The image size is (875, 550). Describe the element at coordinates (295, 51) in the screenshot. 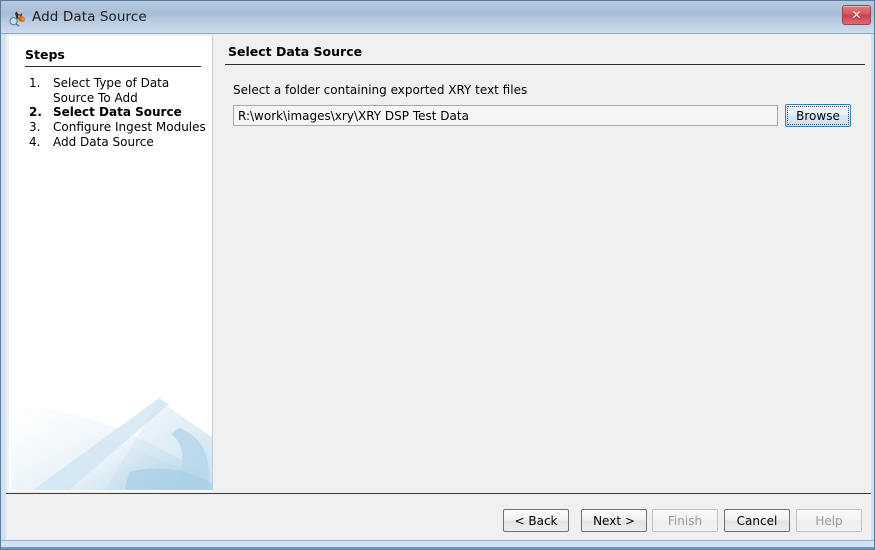

I see `page-title: Select Data Source` at that location.